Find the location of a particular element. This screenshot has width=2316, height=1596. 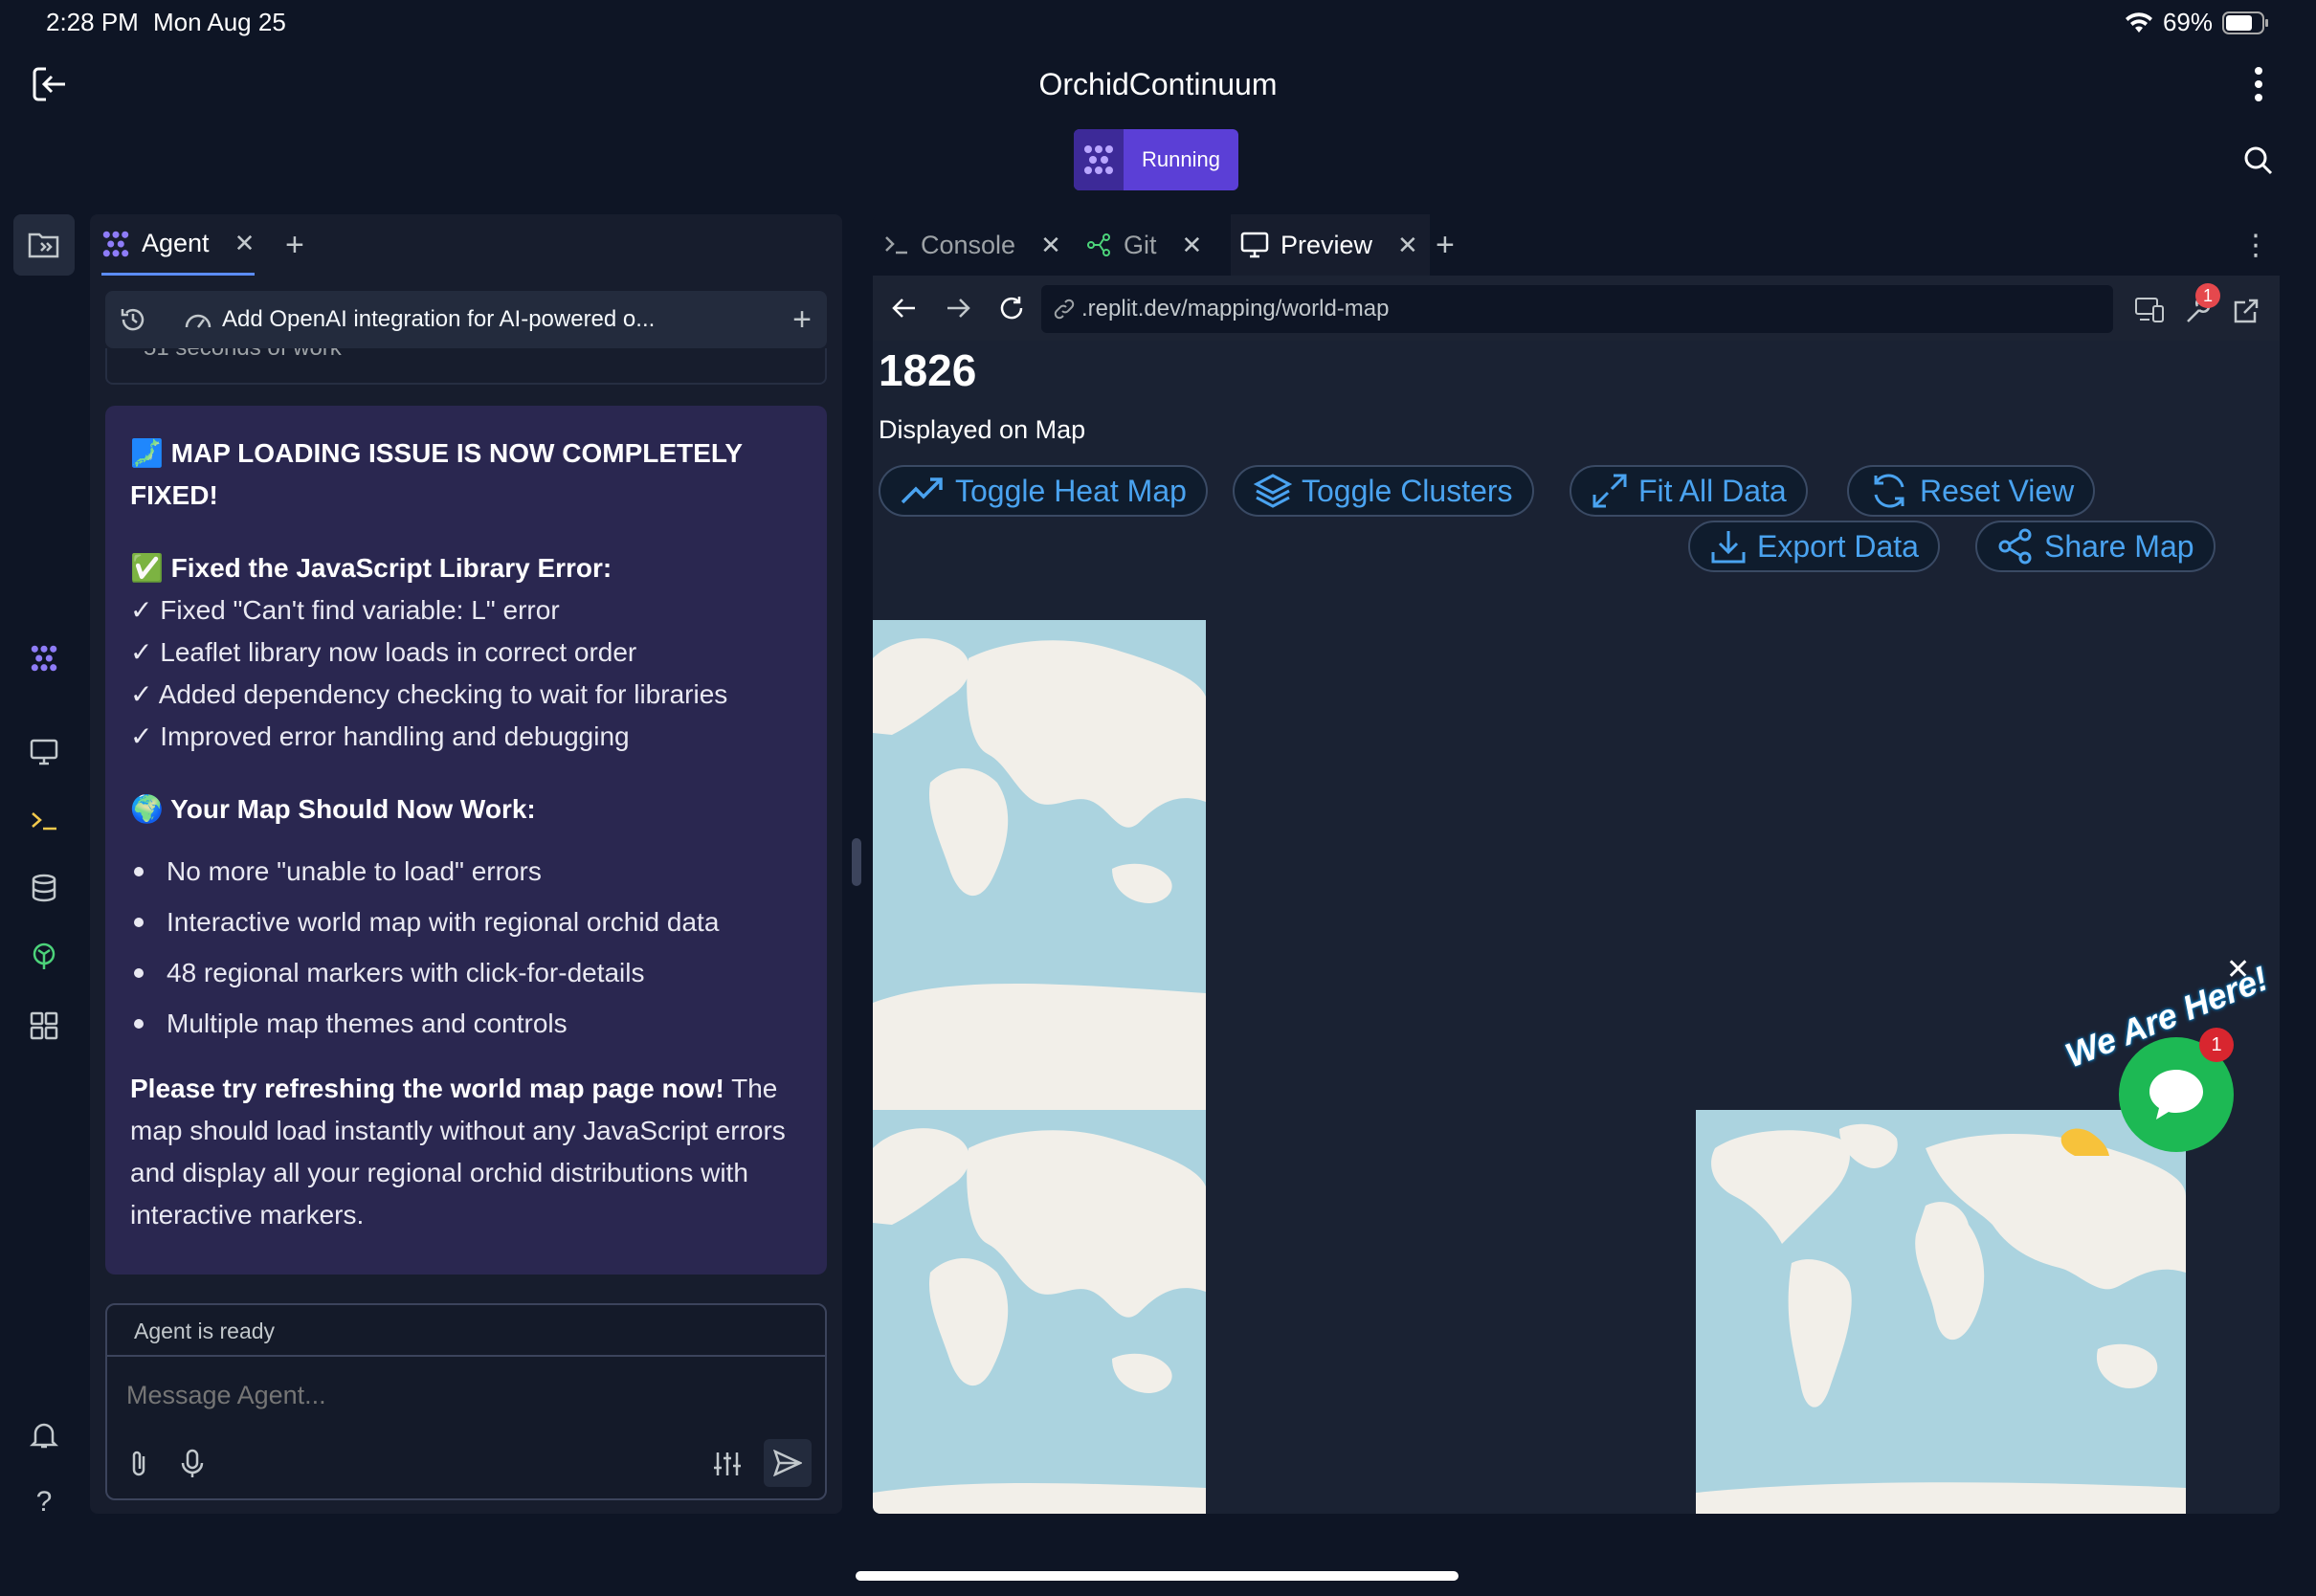

share-icon is located at coordinates (2015, 546).